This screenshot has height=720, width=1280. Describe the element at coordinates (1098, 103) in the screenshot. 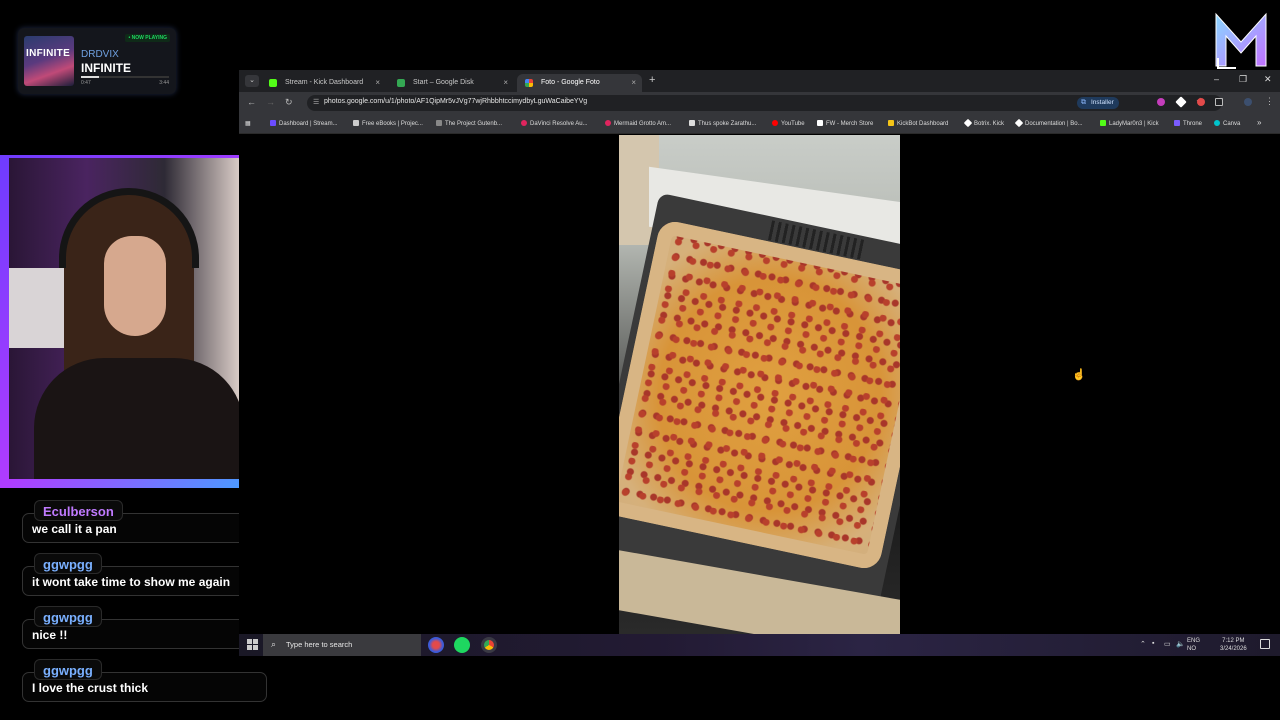

I see `install-app-button: ⧉ Installer` at that location.